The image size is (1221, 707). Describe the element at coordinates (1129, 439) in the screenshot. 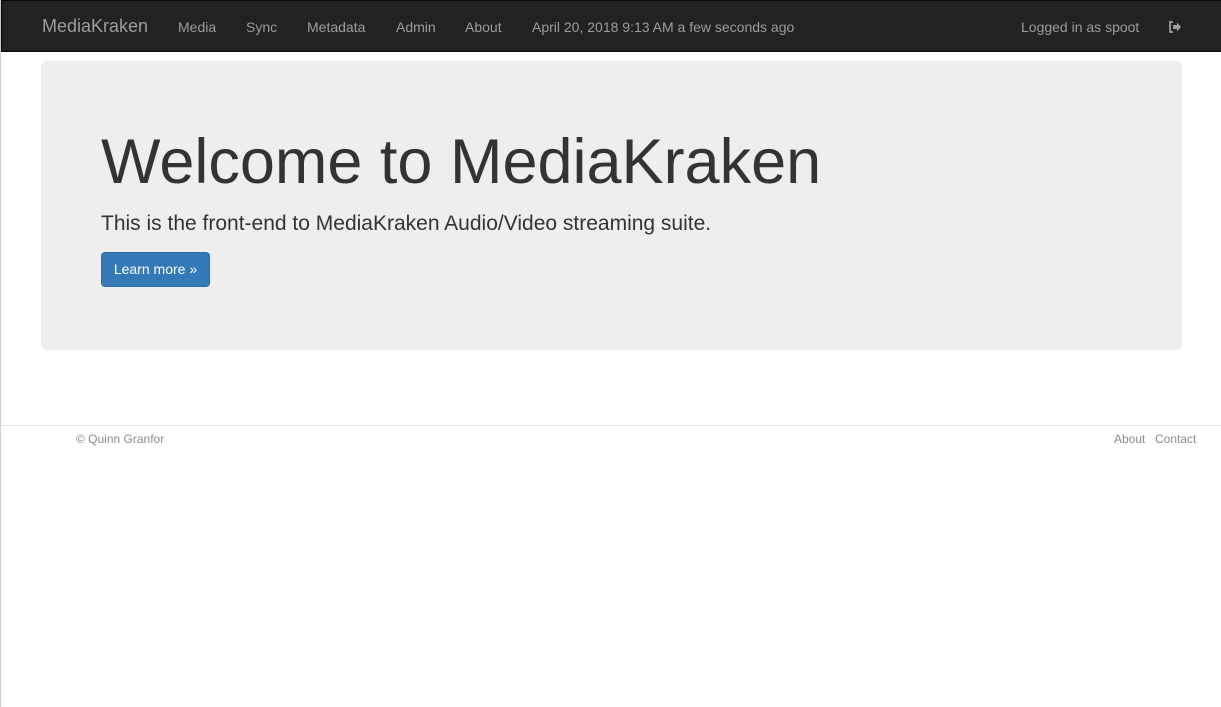

I see `footer-link-about: About` at that location.